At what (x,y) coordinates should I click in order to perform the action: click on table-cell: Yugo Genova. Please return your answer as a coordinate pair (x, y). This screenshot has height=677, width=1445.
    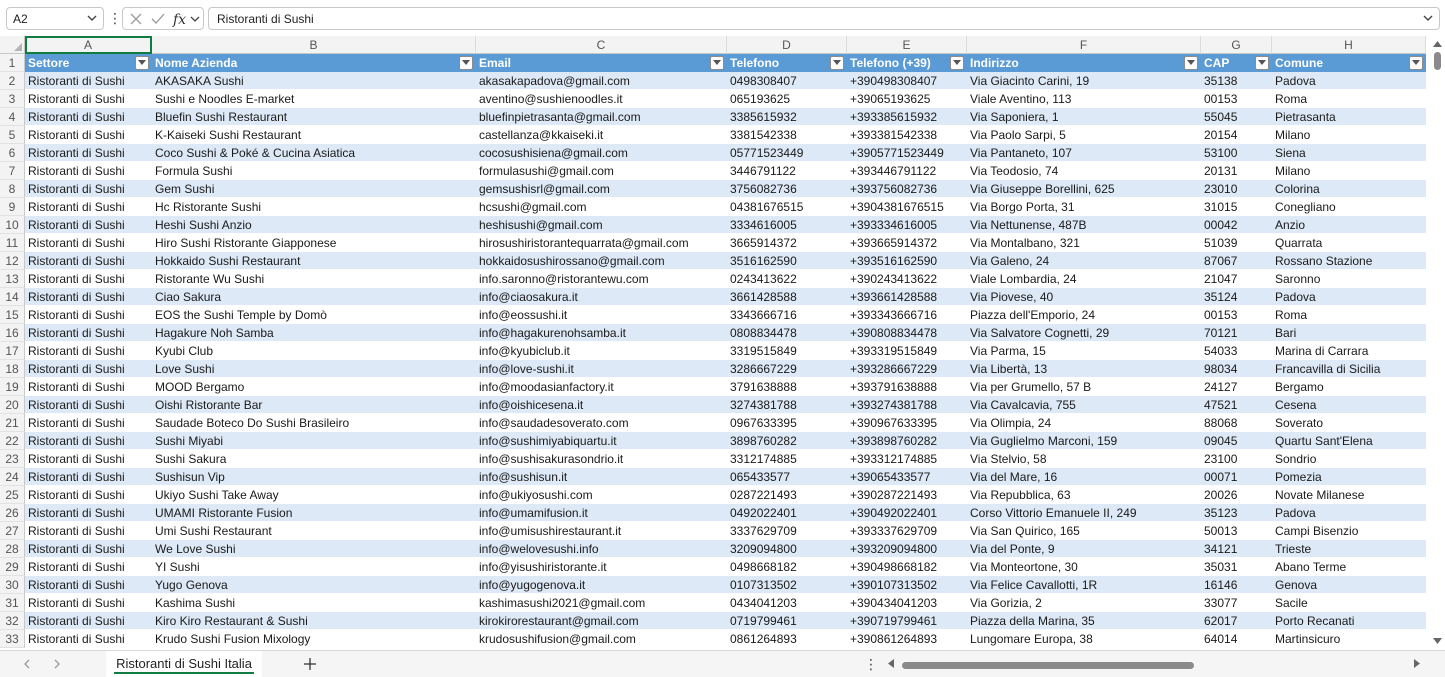
    Looking at the image, I should click on (314, 585).